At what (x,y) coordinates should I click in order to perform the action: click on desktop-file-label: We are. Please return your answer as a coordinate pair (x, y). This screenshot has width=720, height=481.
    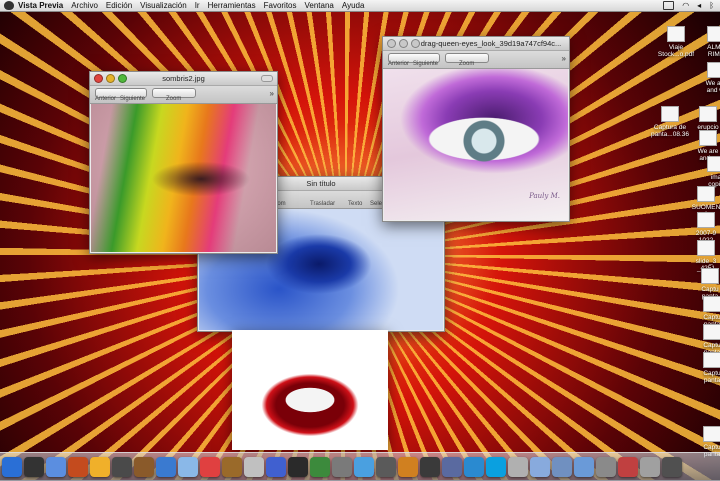
    Looking at the image, I should click on (708, 151).